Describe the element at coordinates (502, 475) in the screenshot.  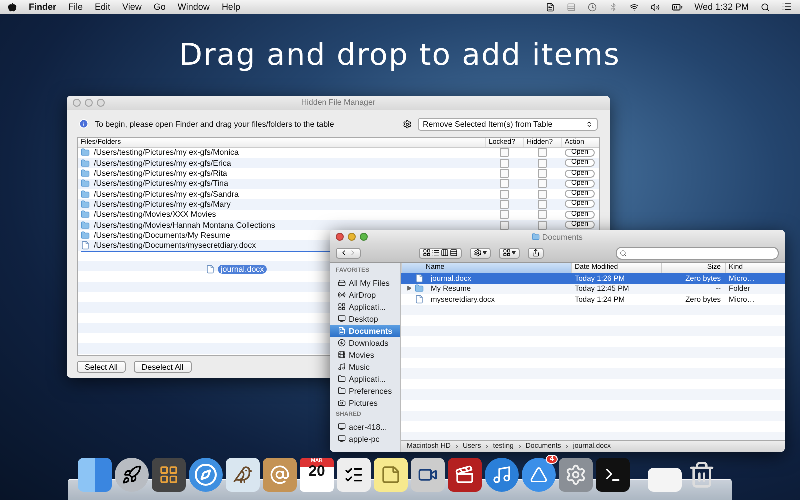
I see `music-note-icon` at that location.